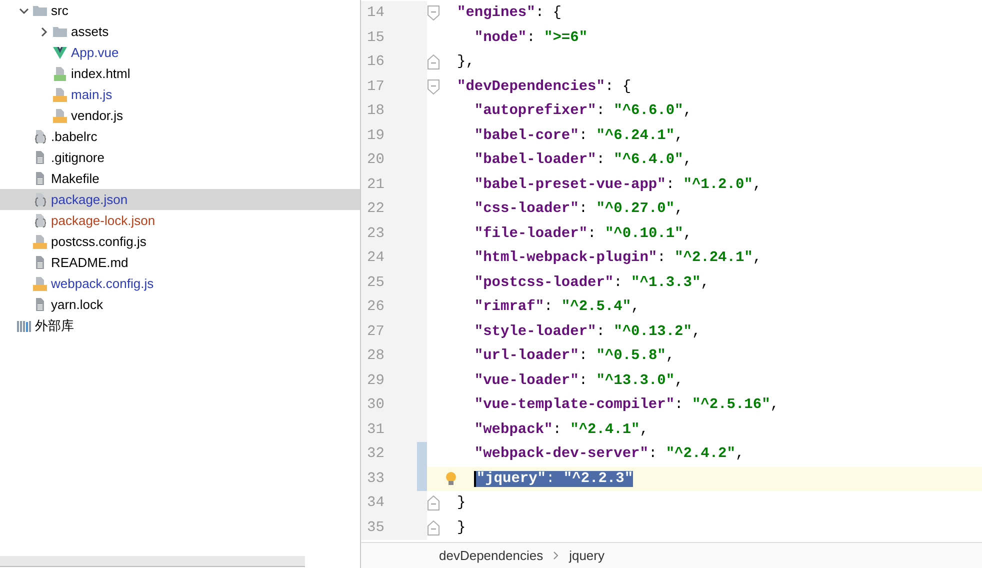 This screenshot has width=982, height=568. I want to click on tree-row: assets, so click(180, 31).